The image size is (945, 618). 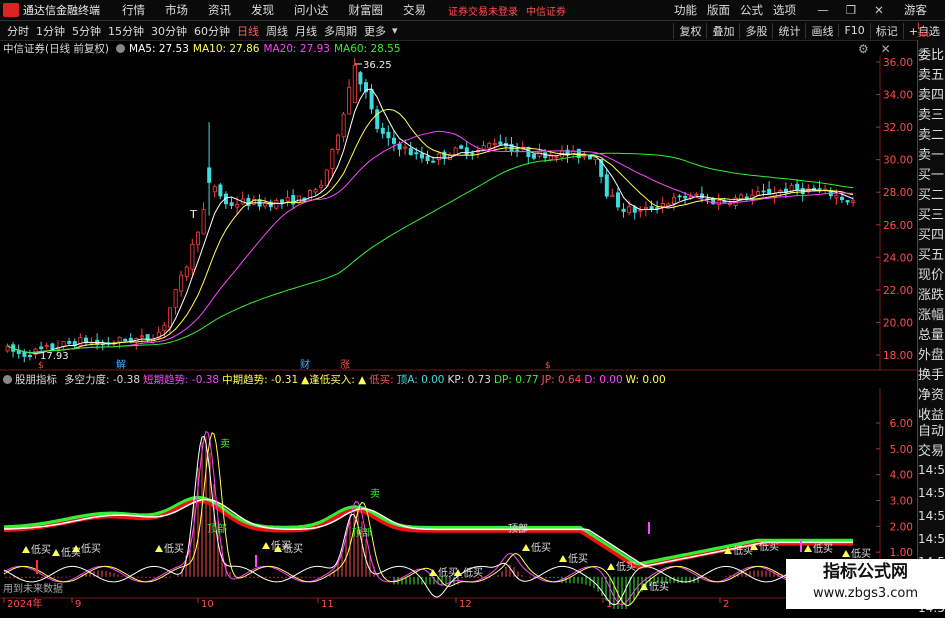 I want to click on side-panel-3: 卖三, so click(x=931, y=115).